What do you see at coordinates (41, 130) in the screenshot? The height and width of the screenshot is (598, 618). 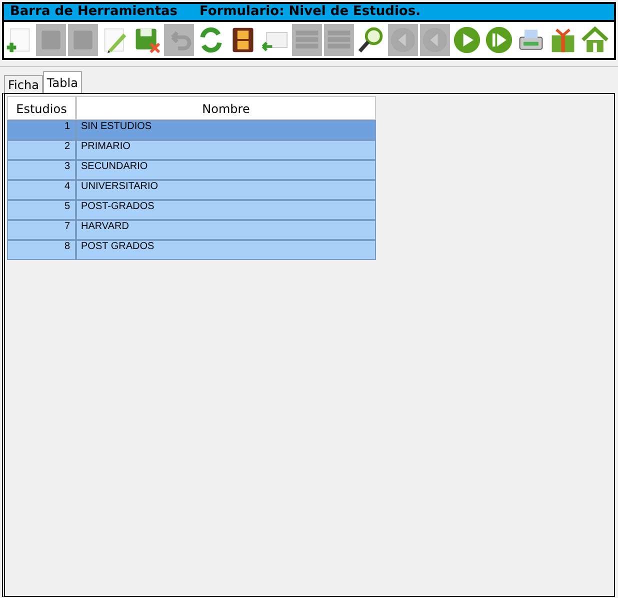 I see `table-cell: 1` at bounding box center [41, 130].